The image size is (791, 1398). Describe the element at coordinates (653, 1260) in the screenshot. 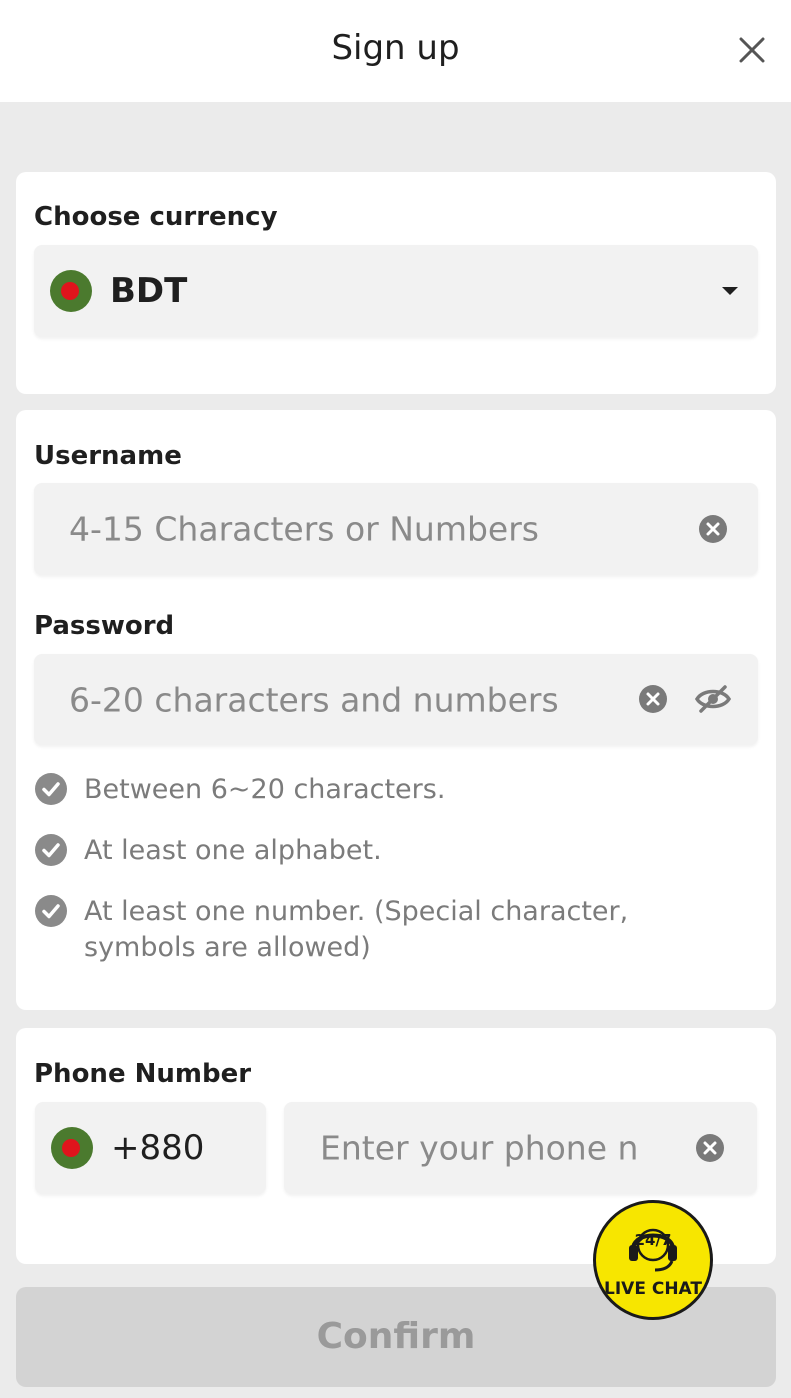

I see `live-chat-button: 24/7 LIVE CHAT` at that location.